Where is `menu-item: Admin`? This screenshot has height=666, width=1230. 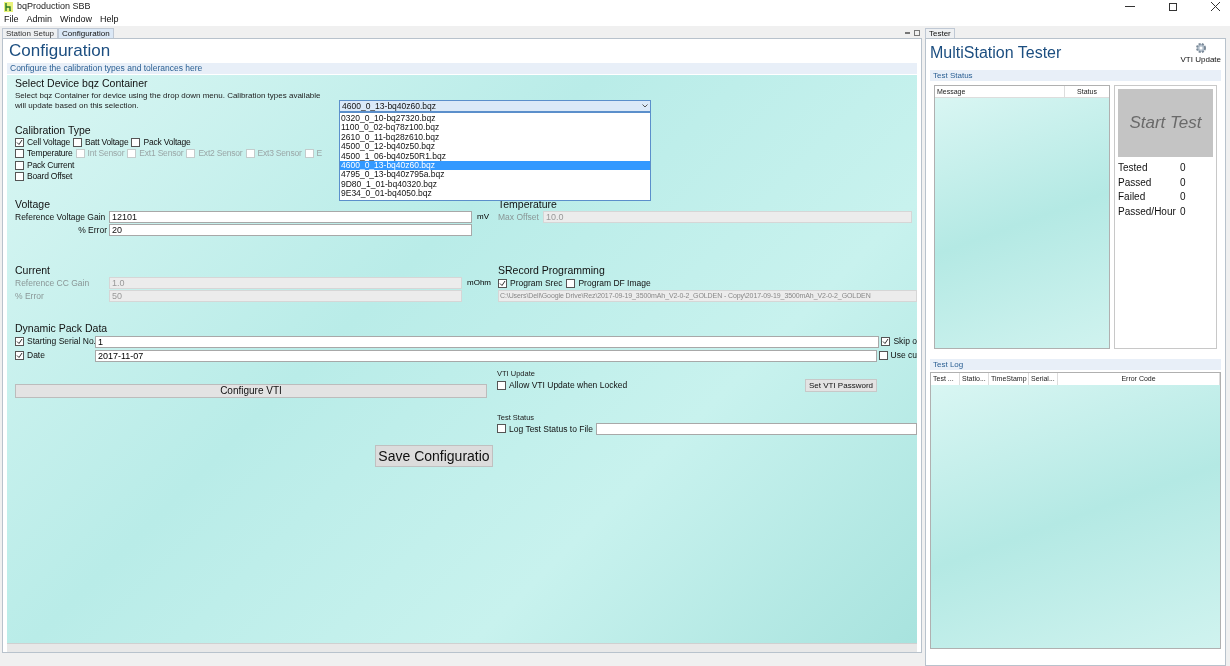 menu-item: Admin is located at coordinates (39, 19).